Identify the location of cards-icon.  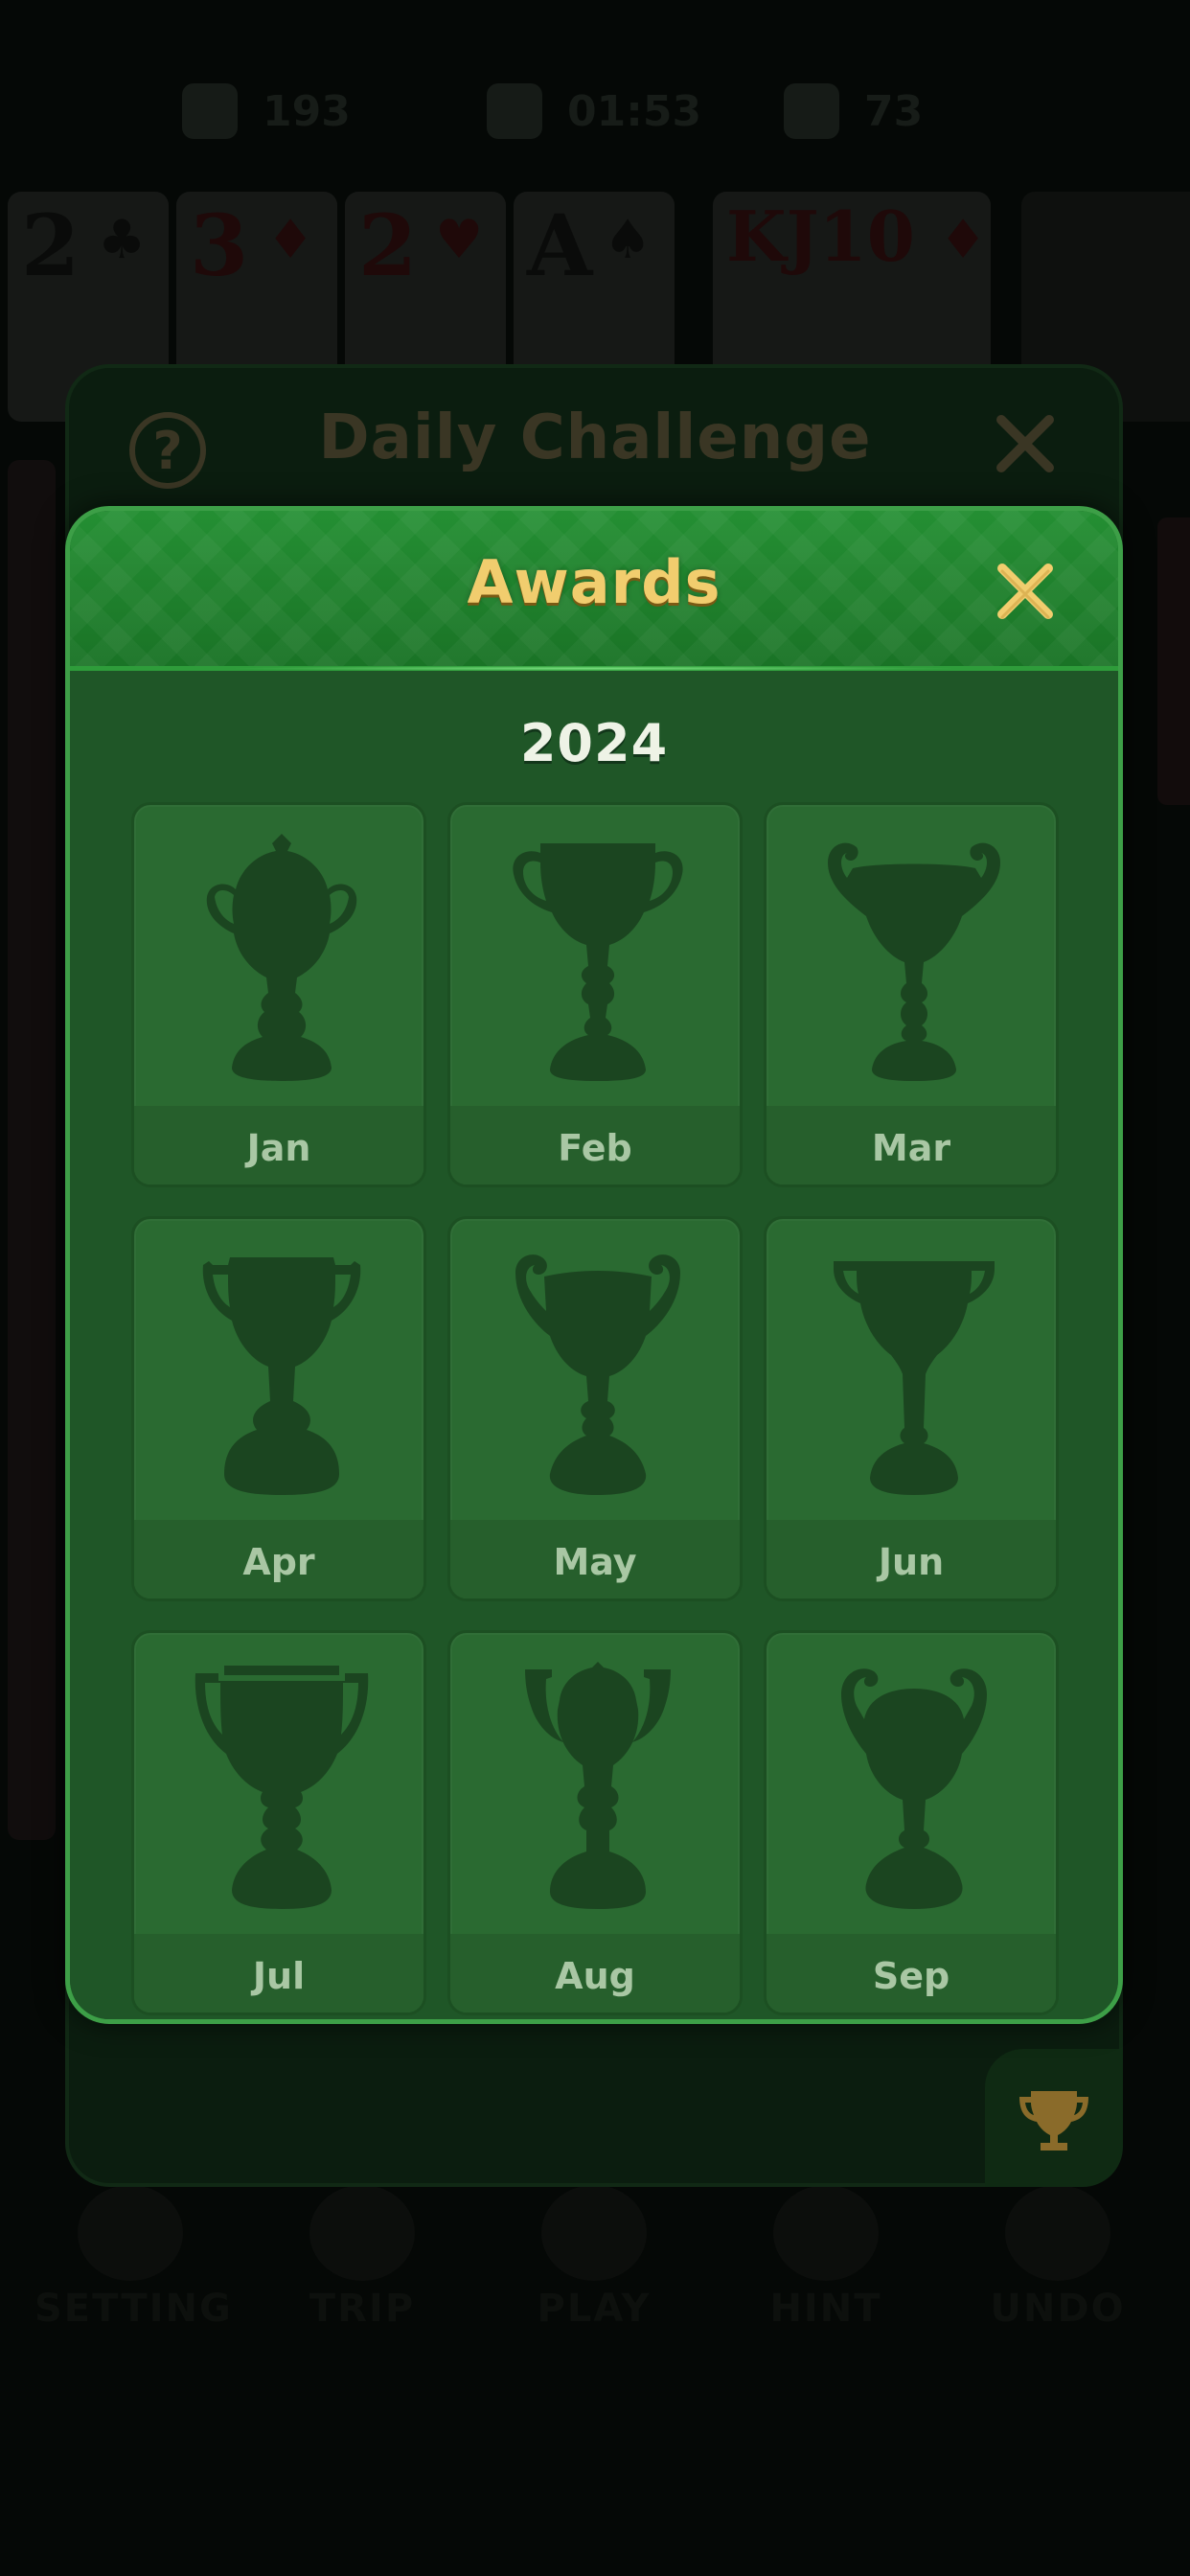
(594, 2233).